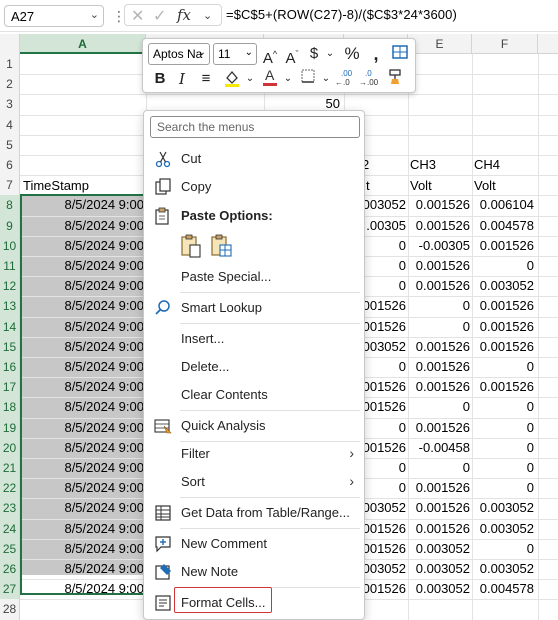  What do you see at coordinates (254, 426) in the screenshot?
I see `menu-item-quick-analysis: Quick Analysis` at bounding box center [254, 426].